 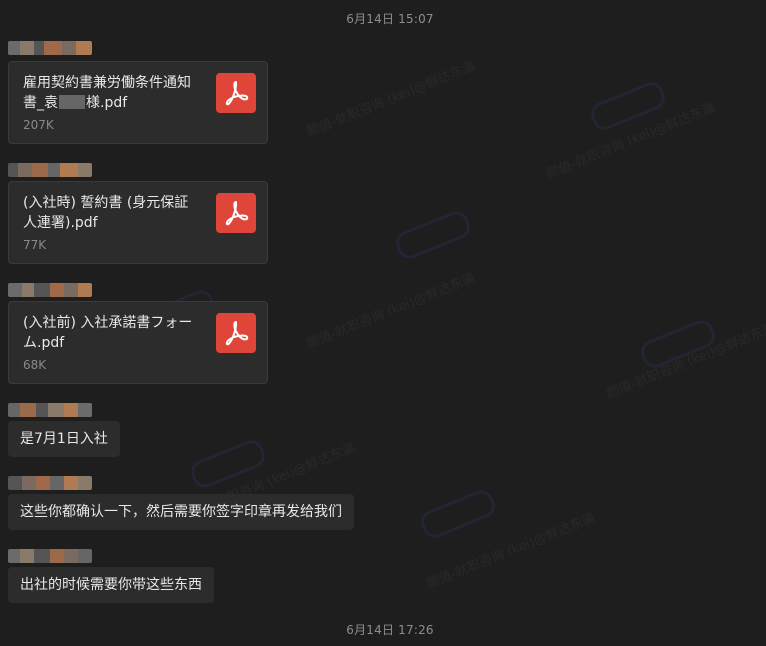 I want to click on text-message: 出社的时候需要你带这些东西, so click(x=111, y=585).